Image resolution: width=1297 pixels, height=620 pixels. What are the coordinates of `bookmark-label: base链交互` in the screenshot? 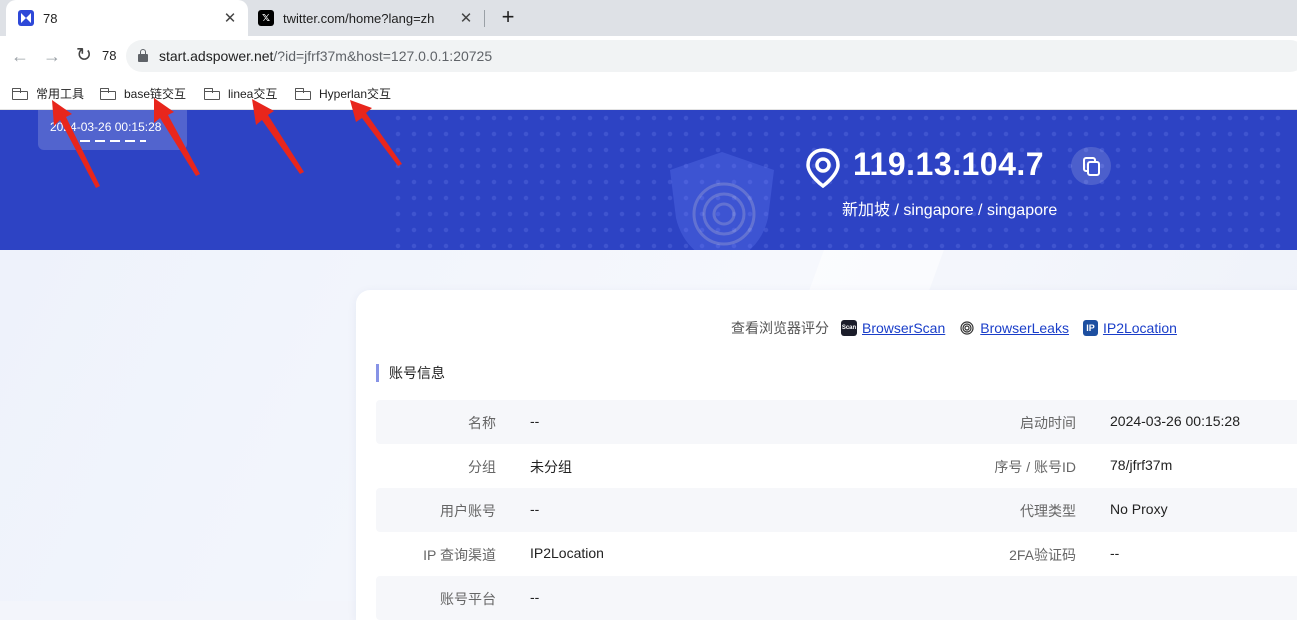 It's located at (155, 94).